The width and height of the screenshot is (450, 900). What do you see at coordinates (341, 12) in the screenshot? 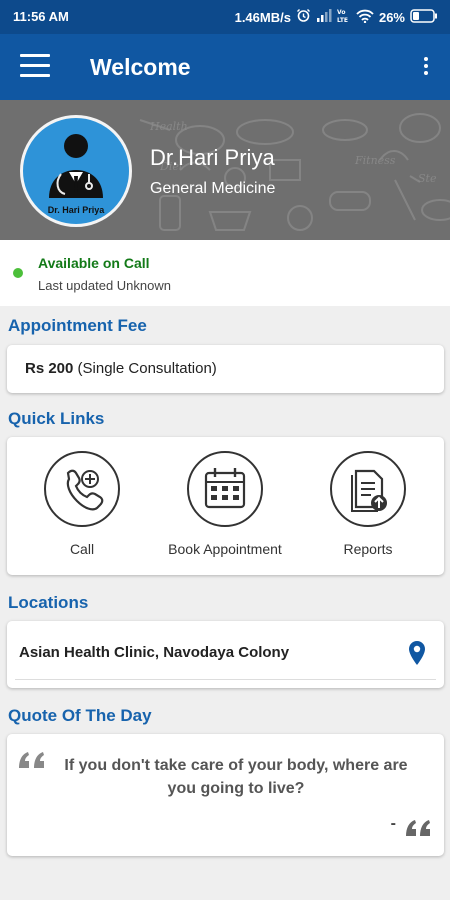
I see `svg-text: Vo` at bounding box center [341, 12].